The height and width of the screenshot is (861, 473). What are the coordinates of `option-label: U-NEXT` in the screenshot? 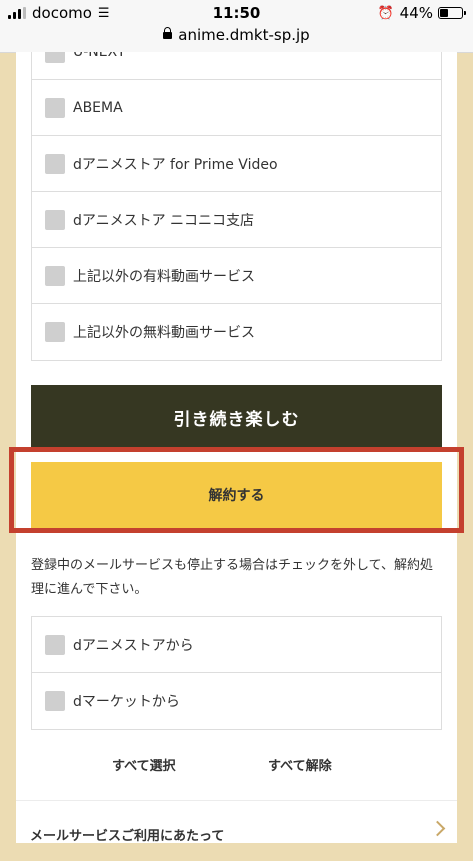 It's located at (99, 56).